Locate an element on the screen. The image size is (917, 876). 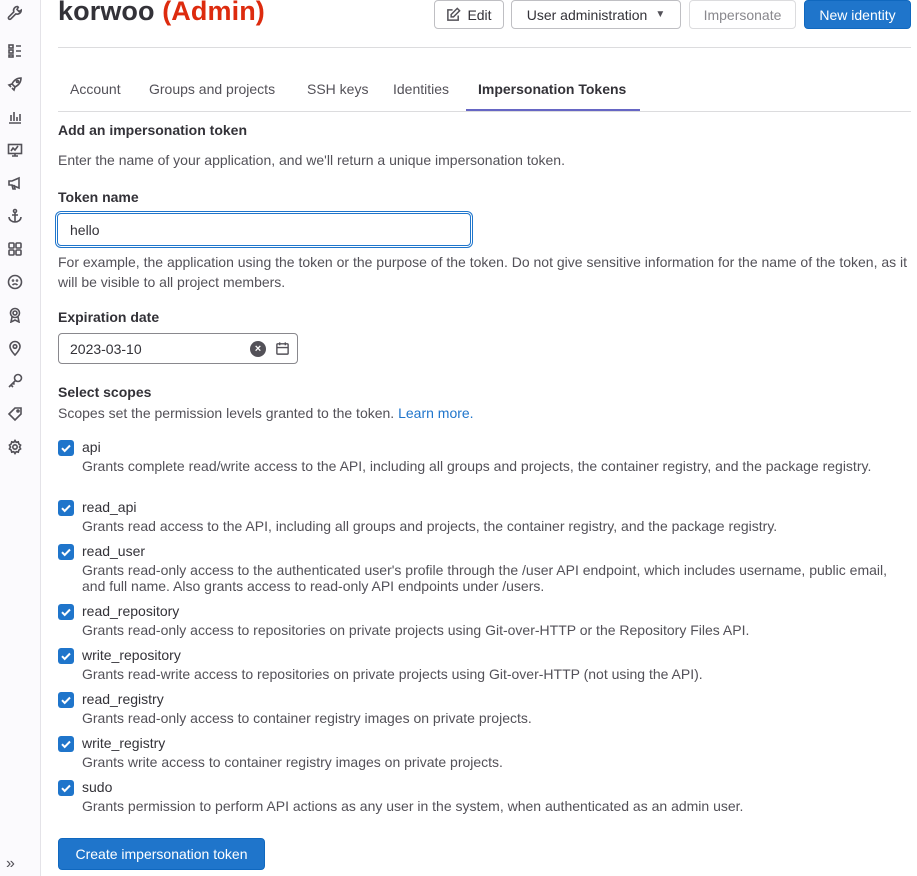
messages-icon is located at coordinates (15, 183).